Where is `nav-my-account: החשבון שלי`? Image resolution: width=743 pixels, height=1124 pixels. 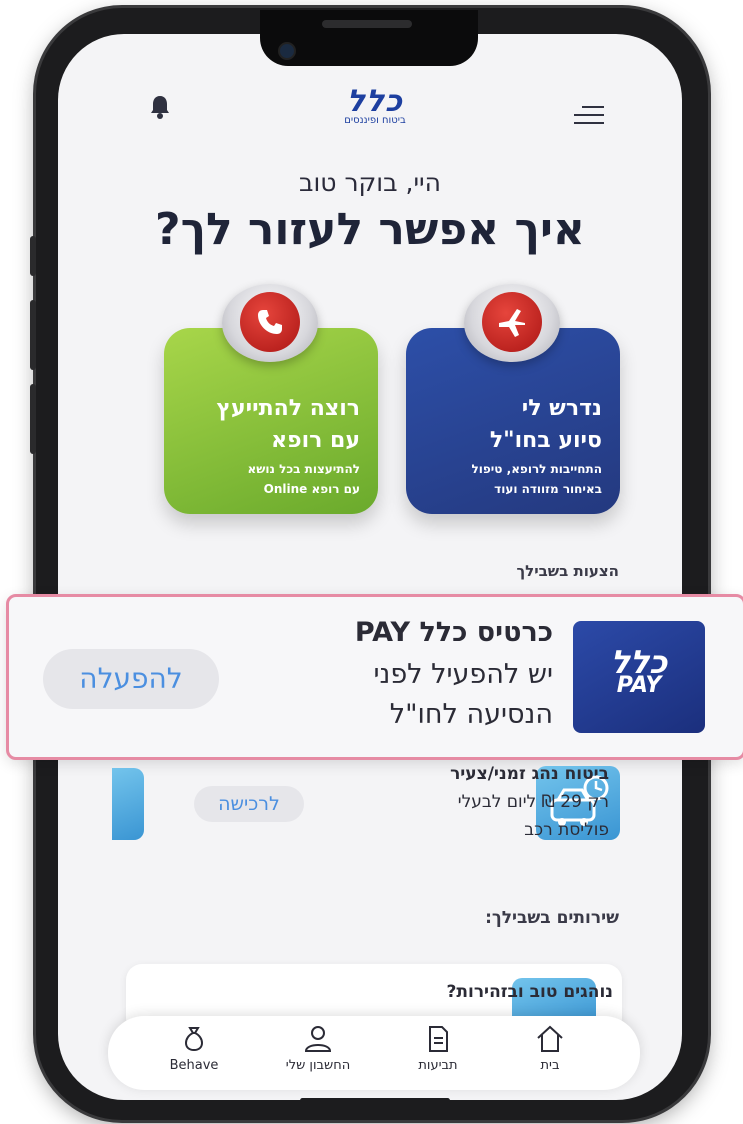
nav-my-account: החשבון שלי is located at coordinates (318, 1048).